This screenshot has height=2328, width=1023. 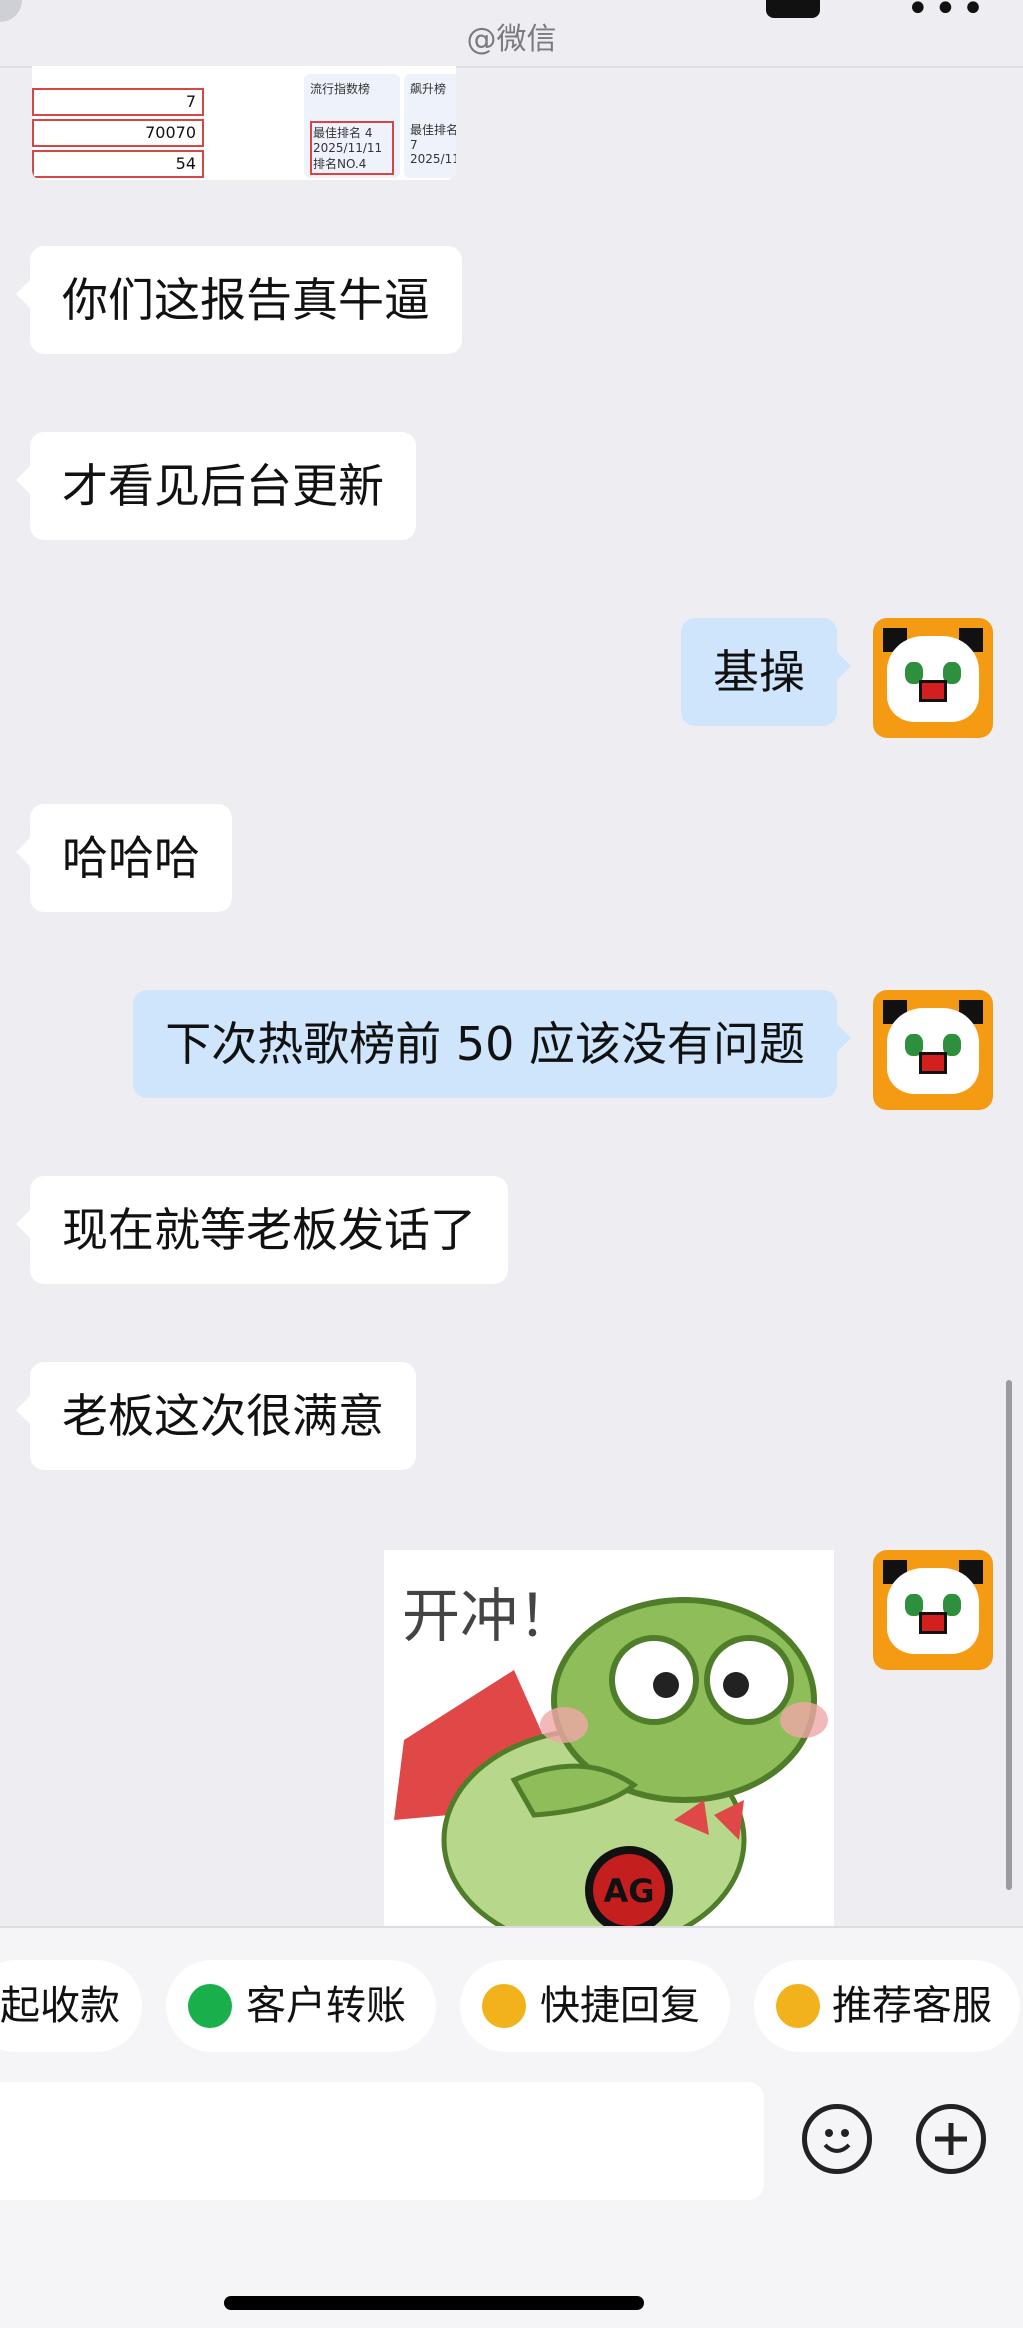 What do you see at coordinates (798, 2006) in the screenshot?
I see `customer-service-icon` at bounding box center [798, 2006].